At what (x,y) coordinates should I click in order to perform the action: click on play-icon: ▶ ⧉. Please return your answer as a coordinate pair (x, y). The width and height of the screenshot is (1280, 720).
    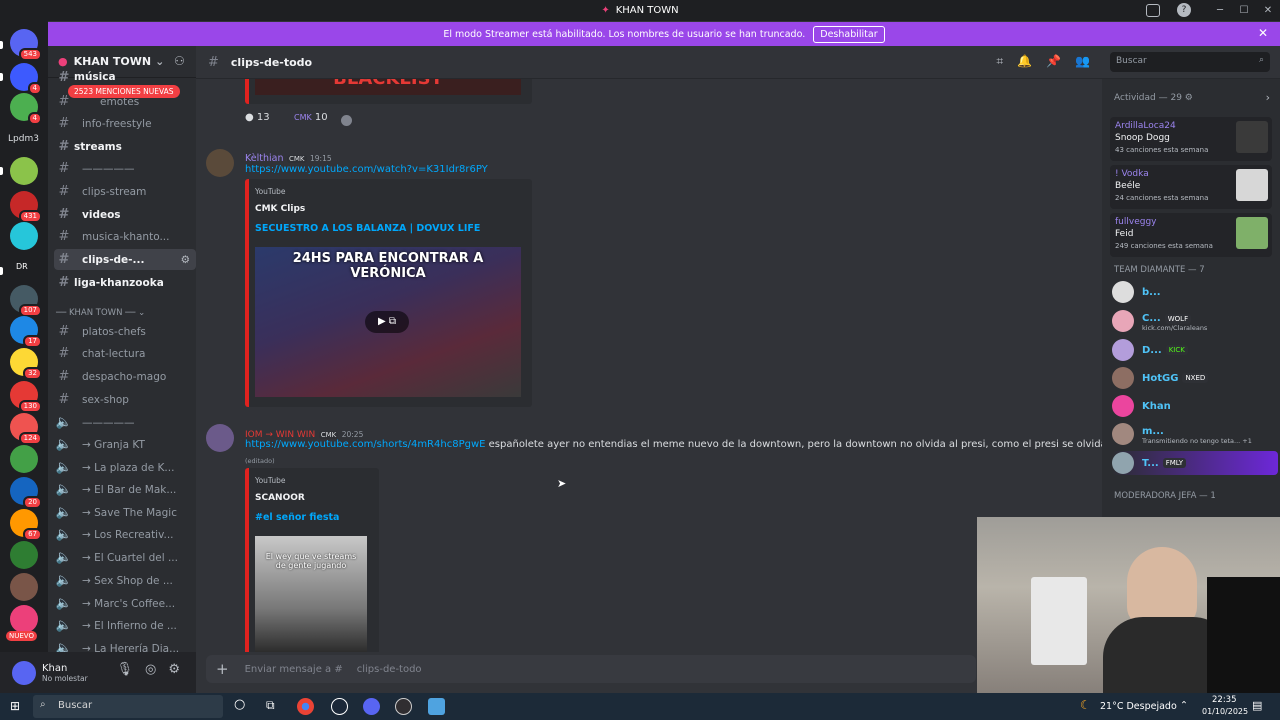
    Looking at the image, I should click on (387, 322).